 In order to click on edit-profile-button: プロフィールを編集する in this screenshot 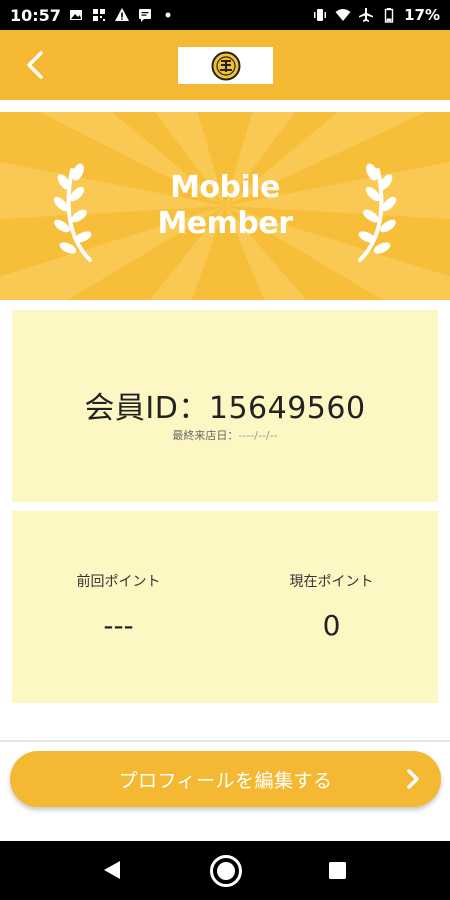, I will do `click(225, 779)`.